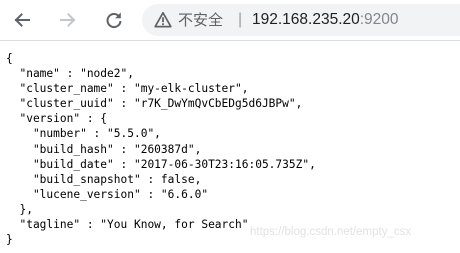 The image size is (460, 253). I want to click on toolbar-divider, so click(230, 40).